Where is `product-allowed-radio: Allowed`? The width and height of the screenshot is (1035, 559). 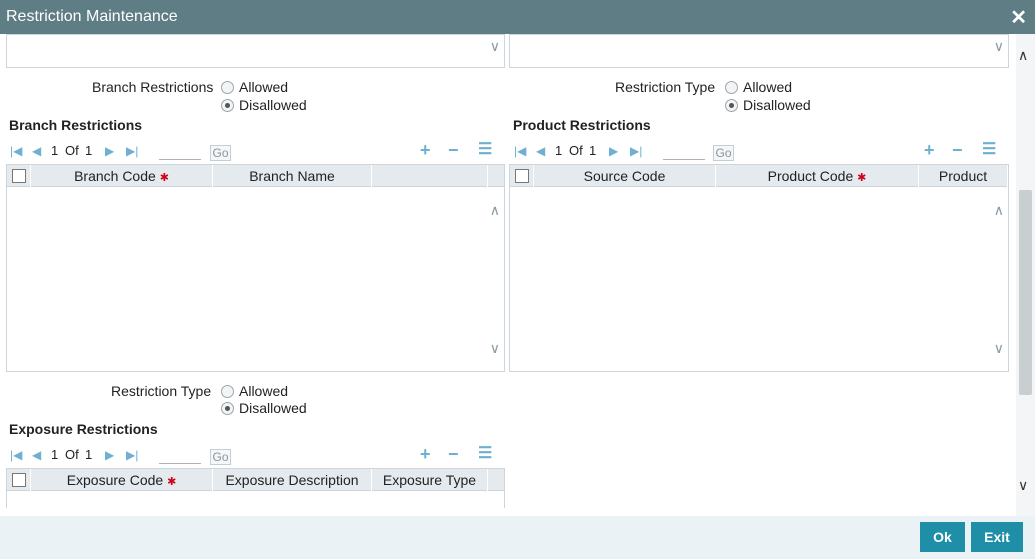
product-allowed-radio: Allowed is located at coordinates (758, 87).